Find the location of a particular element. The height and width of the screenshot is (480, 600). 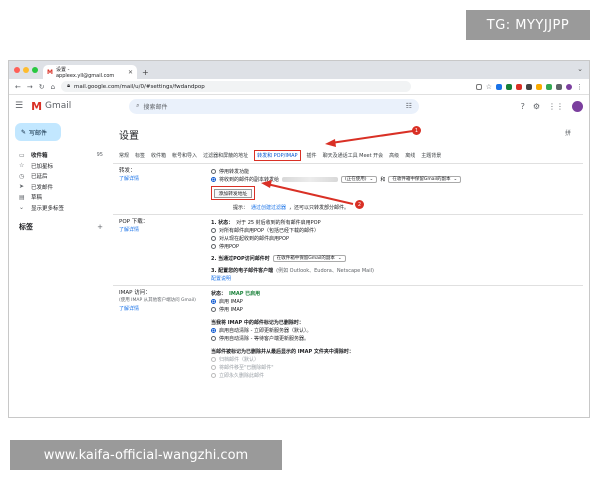

pop-option-disable: 停用POP is located at coordinates (397, 246).